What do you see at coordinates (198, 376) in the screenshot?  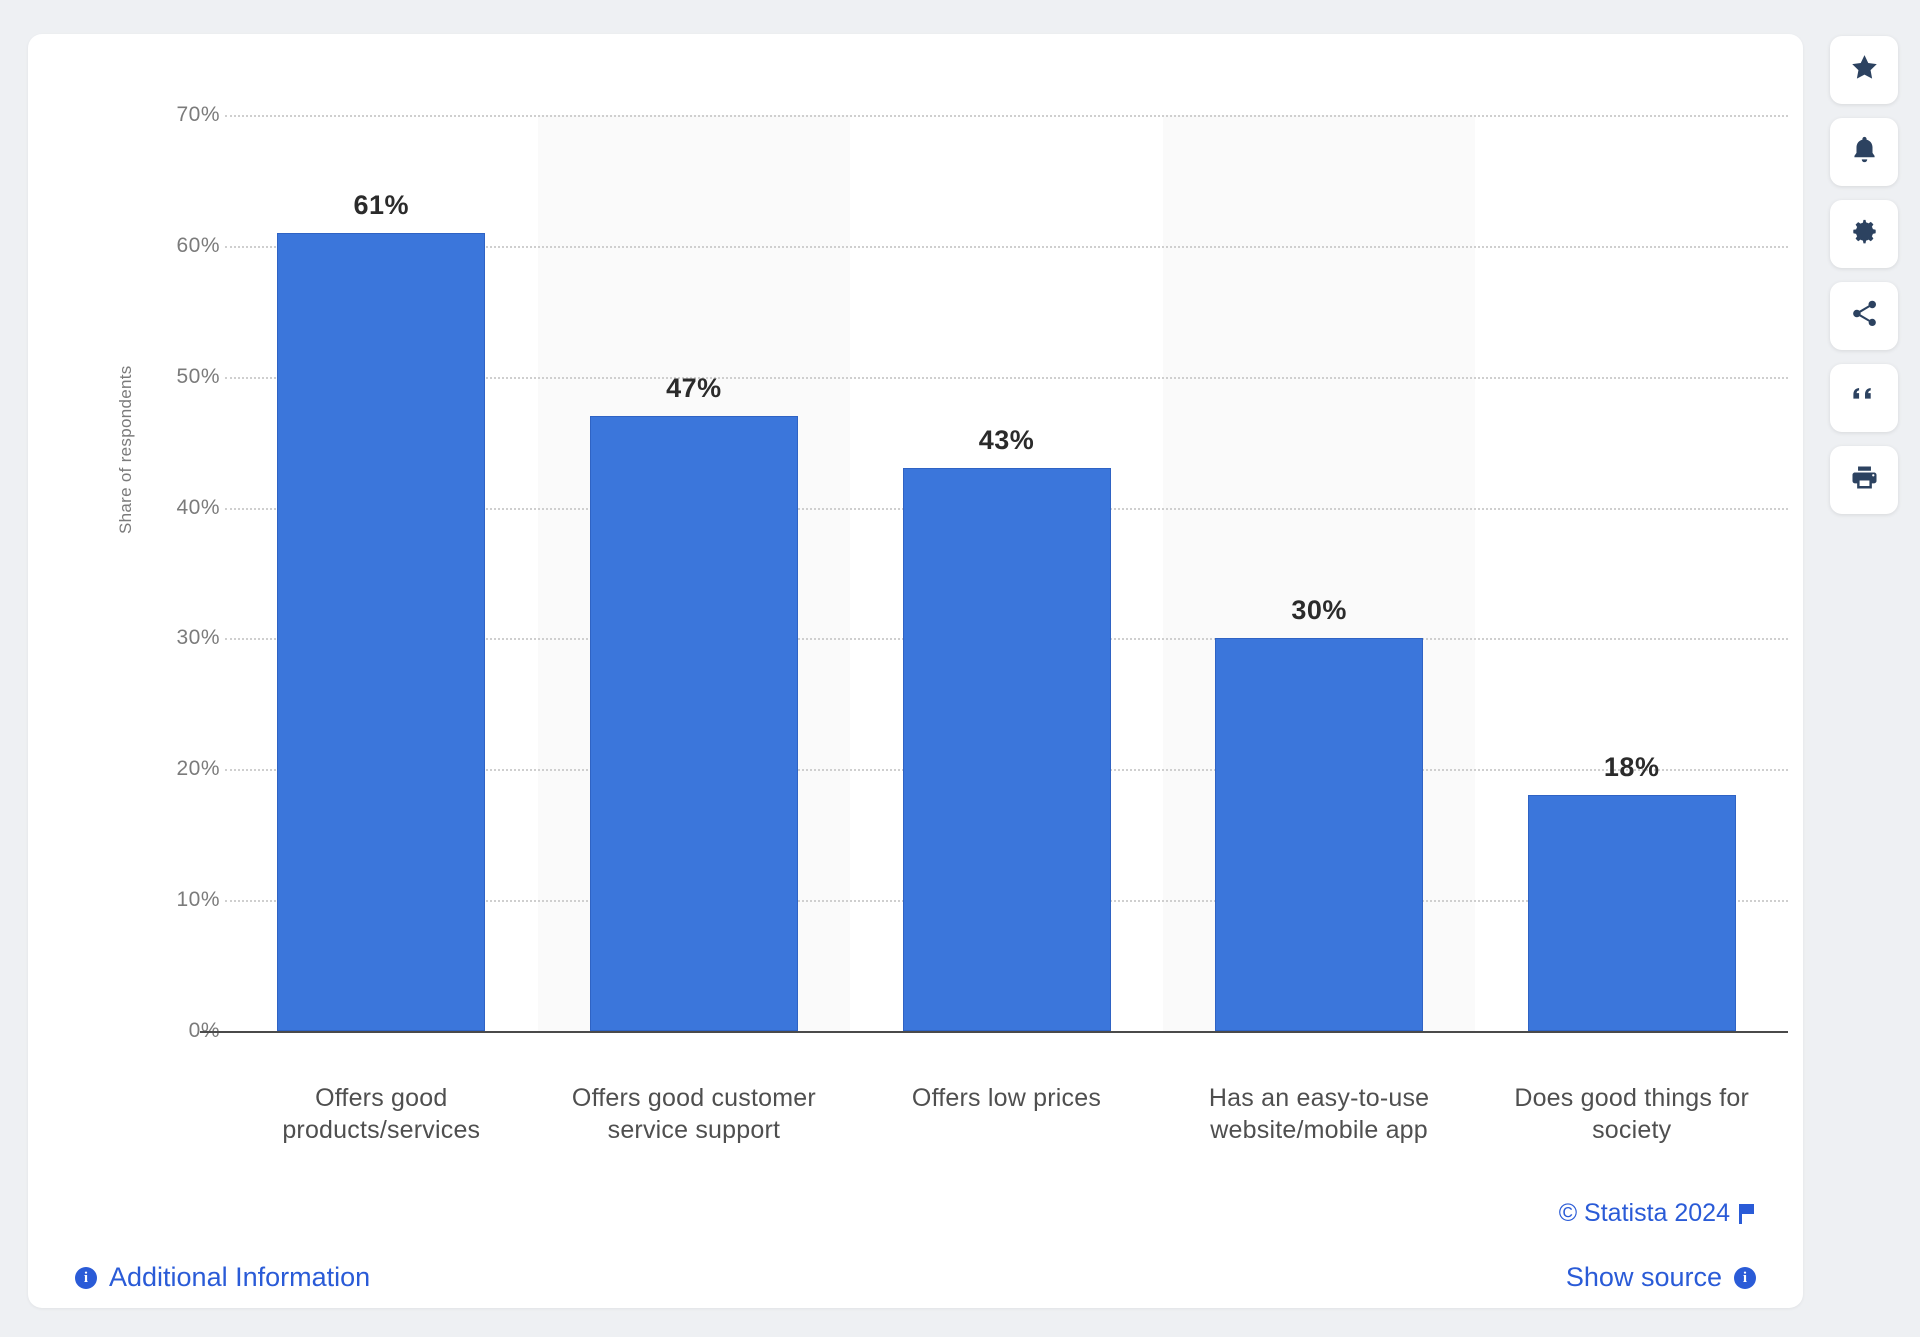 I see `y-axis-tick-label: 50%` at bounding box center [198, 376].